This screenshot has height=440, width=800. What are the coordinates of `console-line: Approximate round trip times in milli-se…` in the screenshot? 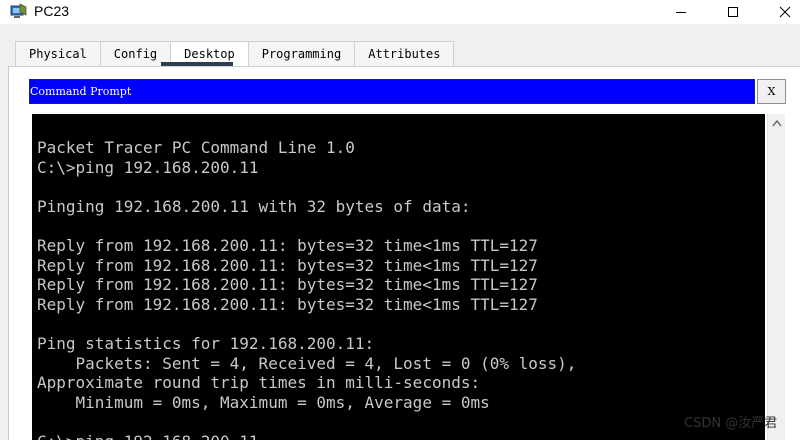 It's located at (259, 383).